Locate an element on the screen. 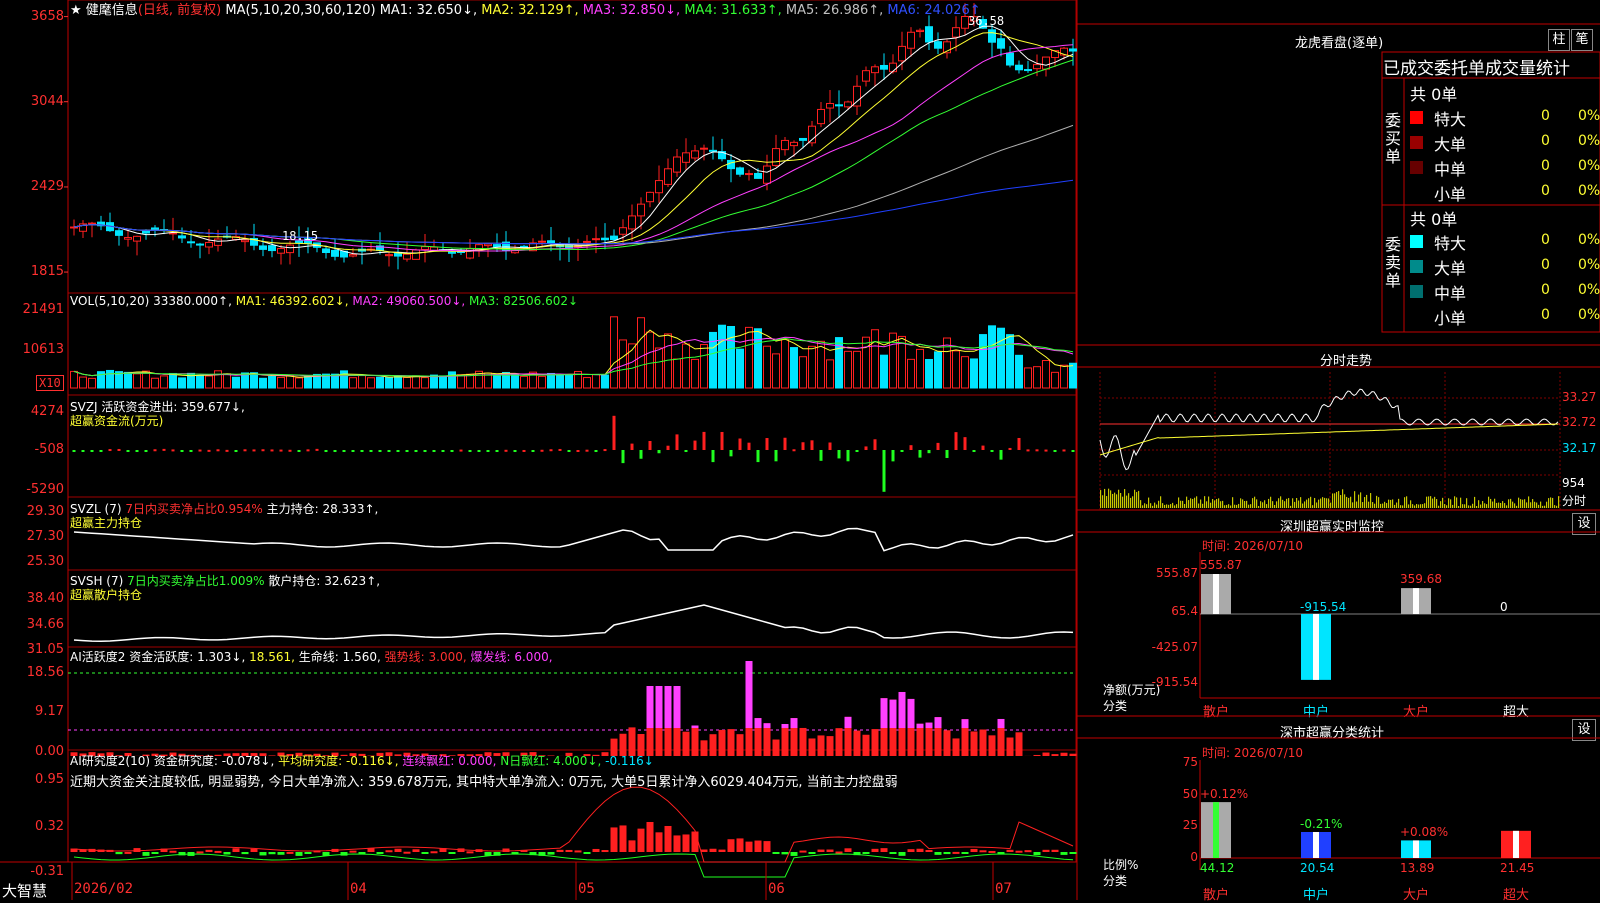  stat-value-label: 21.45 is located at coordinates (1517, 868).